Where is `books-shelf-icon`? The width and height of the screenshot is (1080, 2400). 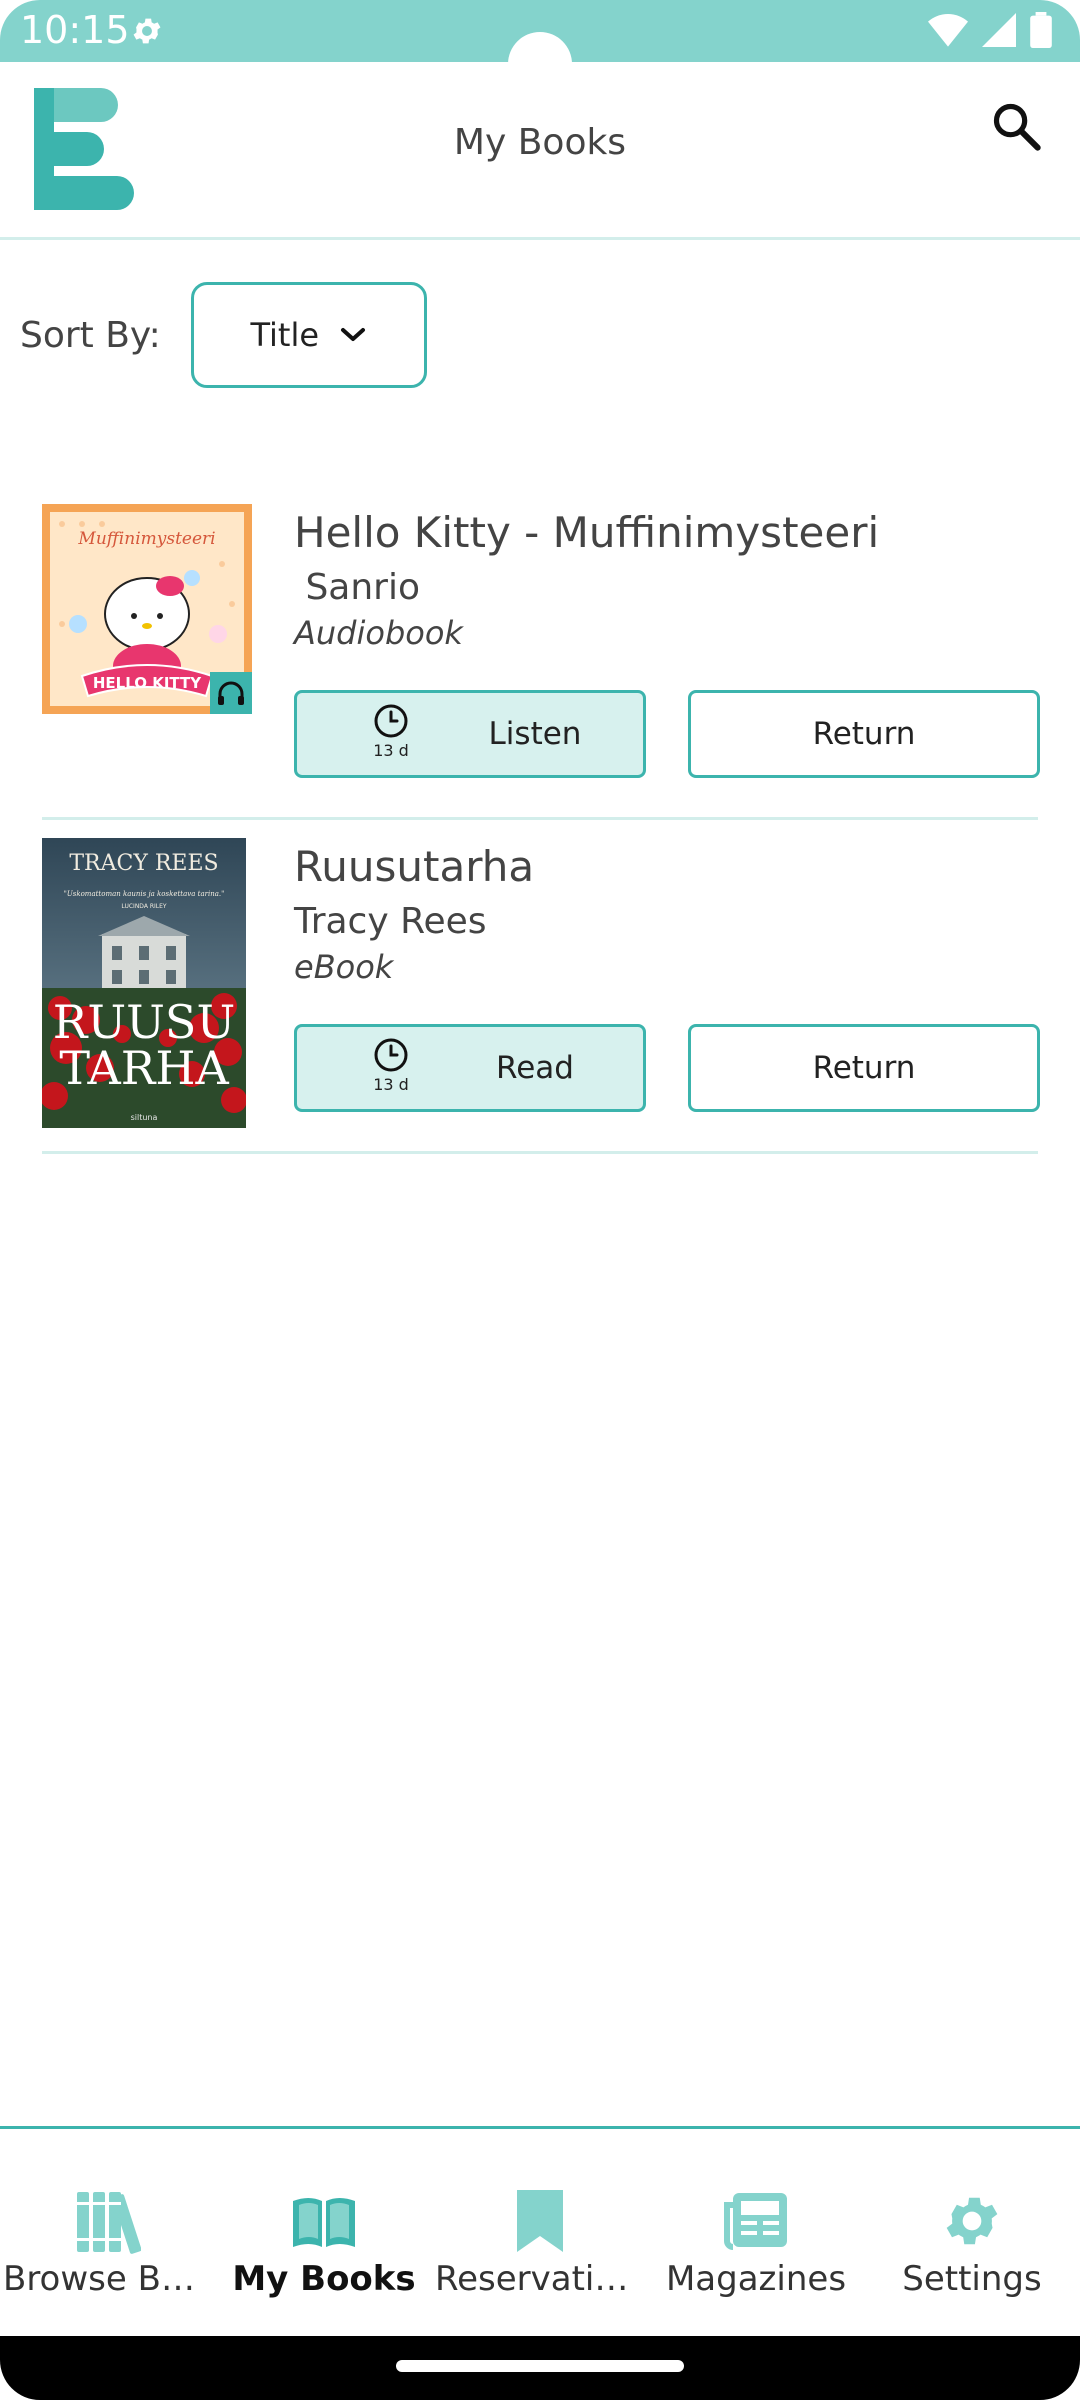
books-shelf-icon is located at coordinates (108, 2221).